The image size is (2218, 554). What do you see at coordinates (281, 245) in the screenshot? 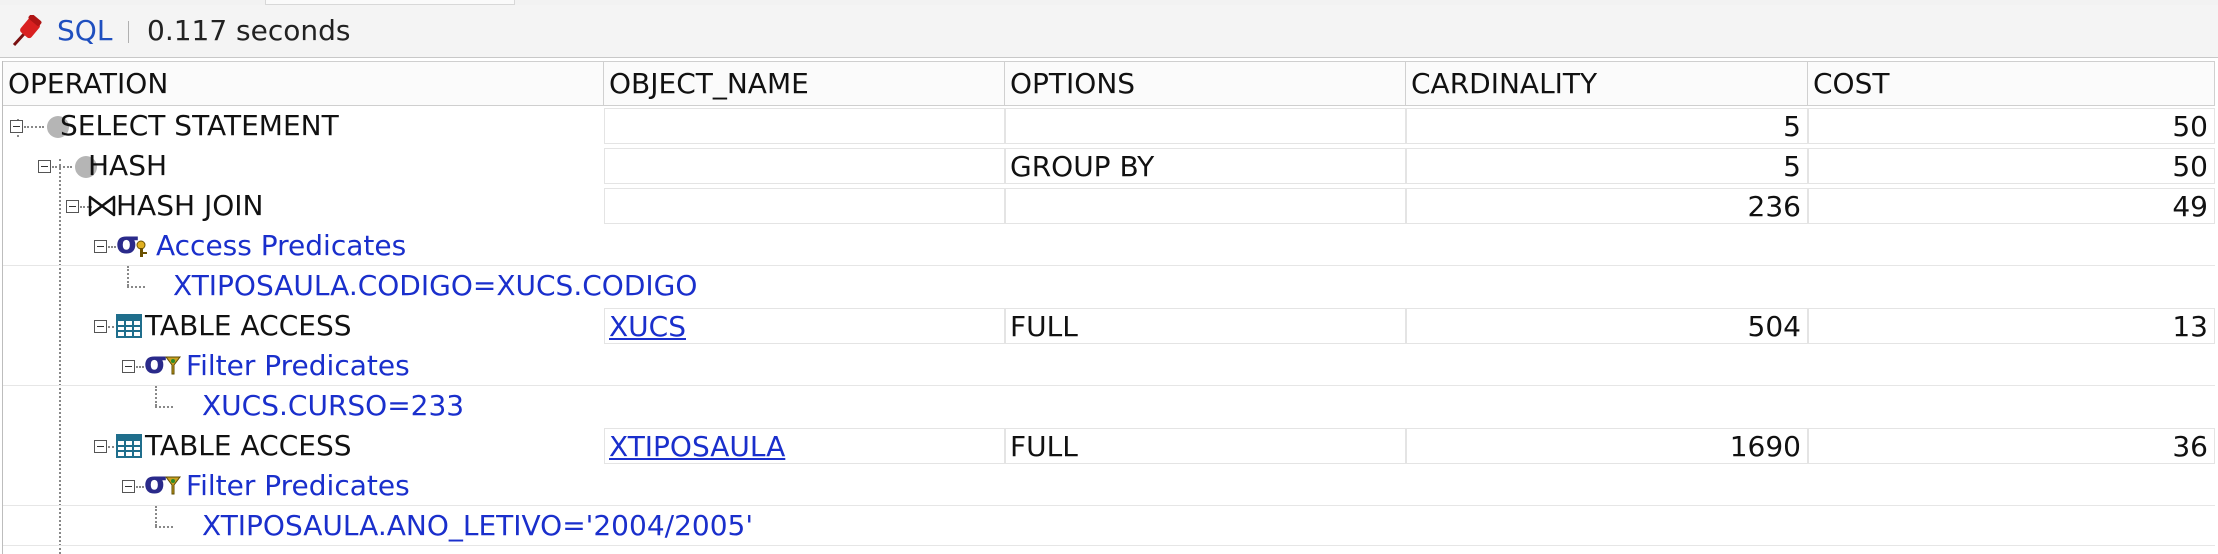
I see `operation-cell: Access Predicates` at bounding box center [281, 245].